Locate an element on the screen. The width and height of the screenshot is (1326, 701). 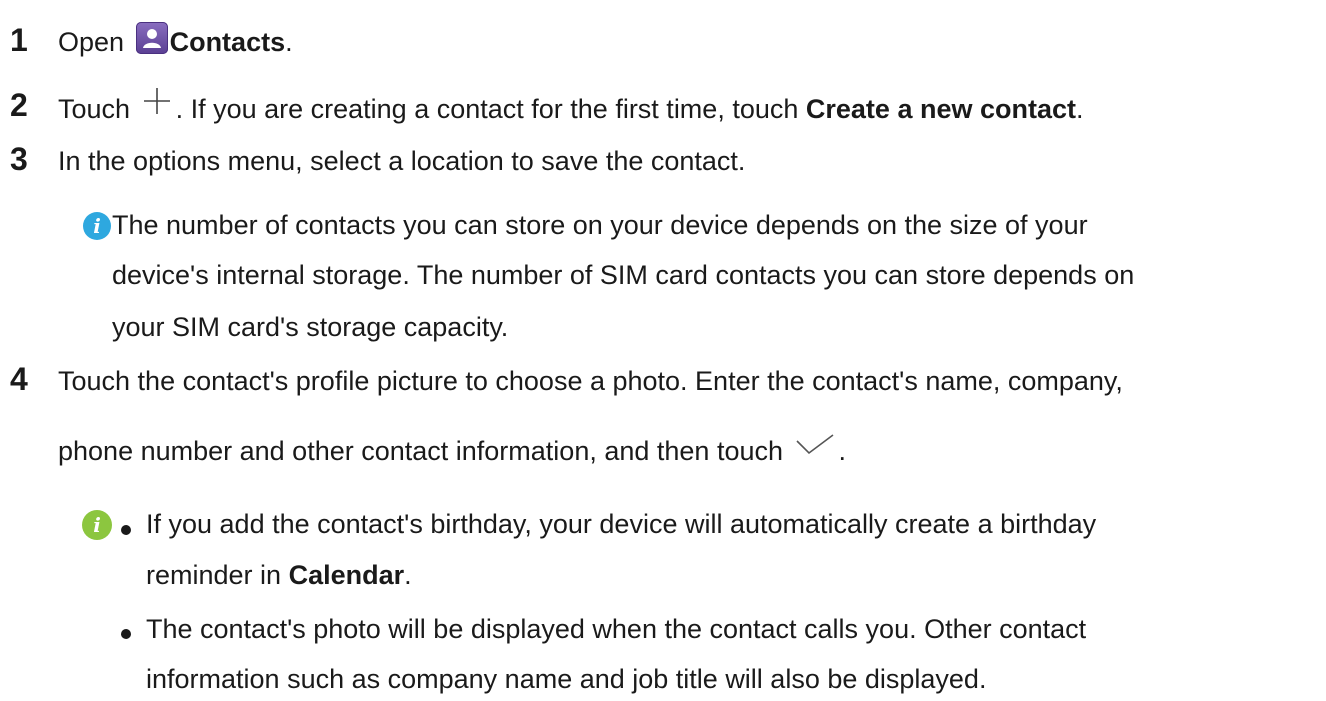
step-3-note-line-3: your SIM card's storage capacity. is located at coordinates (310, 327).